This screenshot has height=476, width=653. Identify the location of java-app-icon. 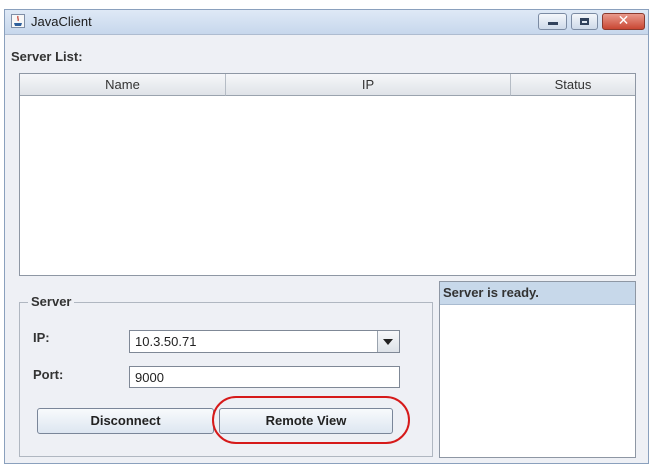
(18, 21).